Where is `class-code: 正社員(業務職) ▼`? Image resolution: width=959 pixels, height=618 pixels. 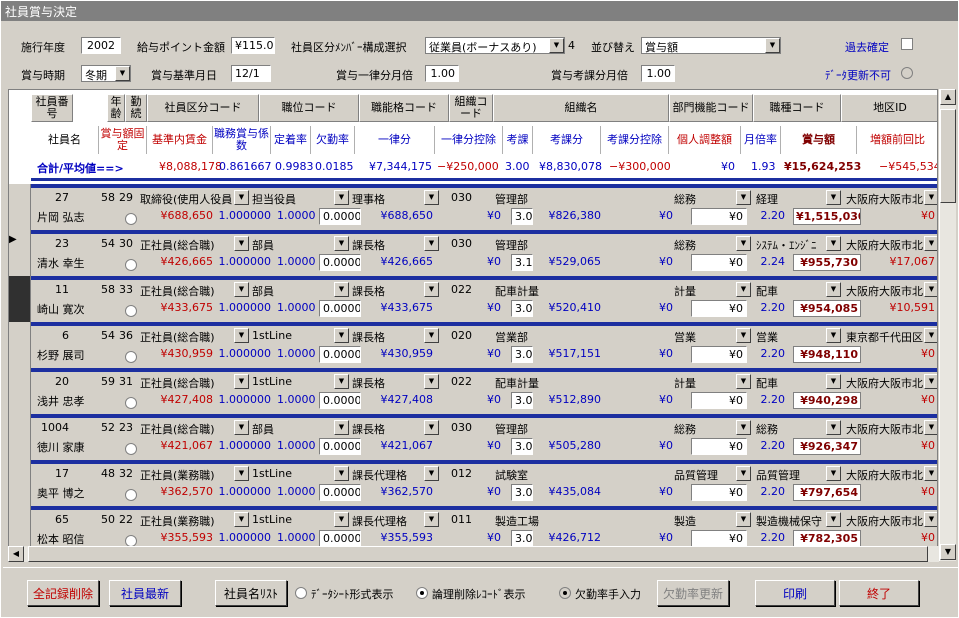
class-code: 正社員(業務職) ▼ is located at coordinates (193, 474).